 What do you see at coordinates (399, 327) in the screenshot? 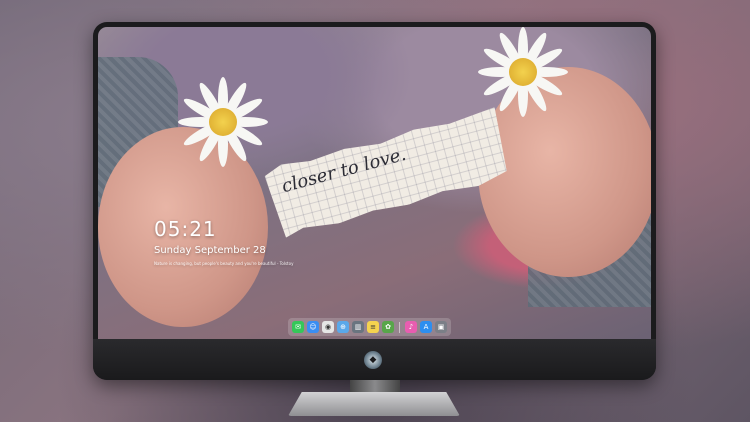
I see `dock-separator` at bounding box center [399, 327].